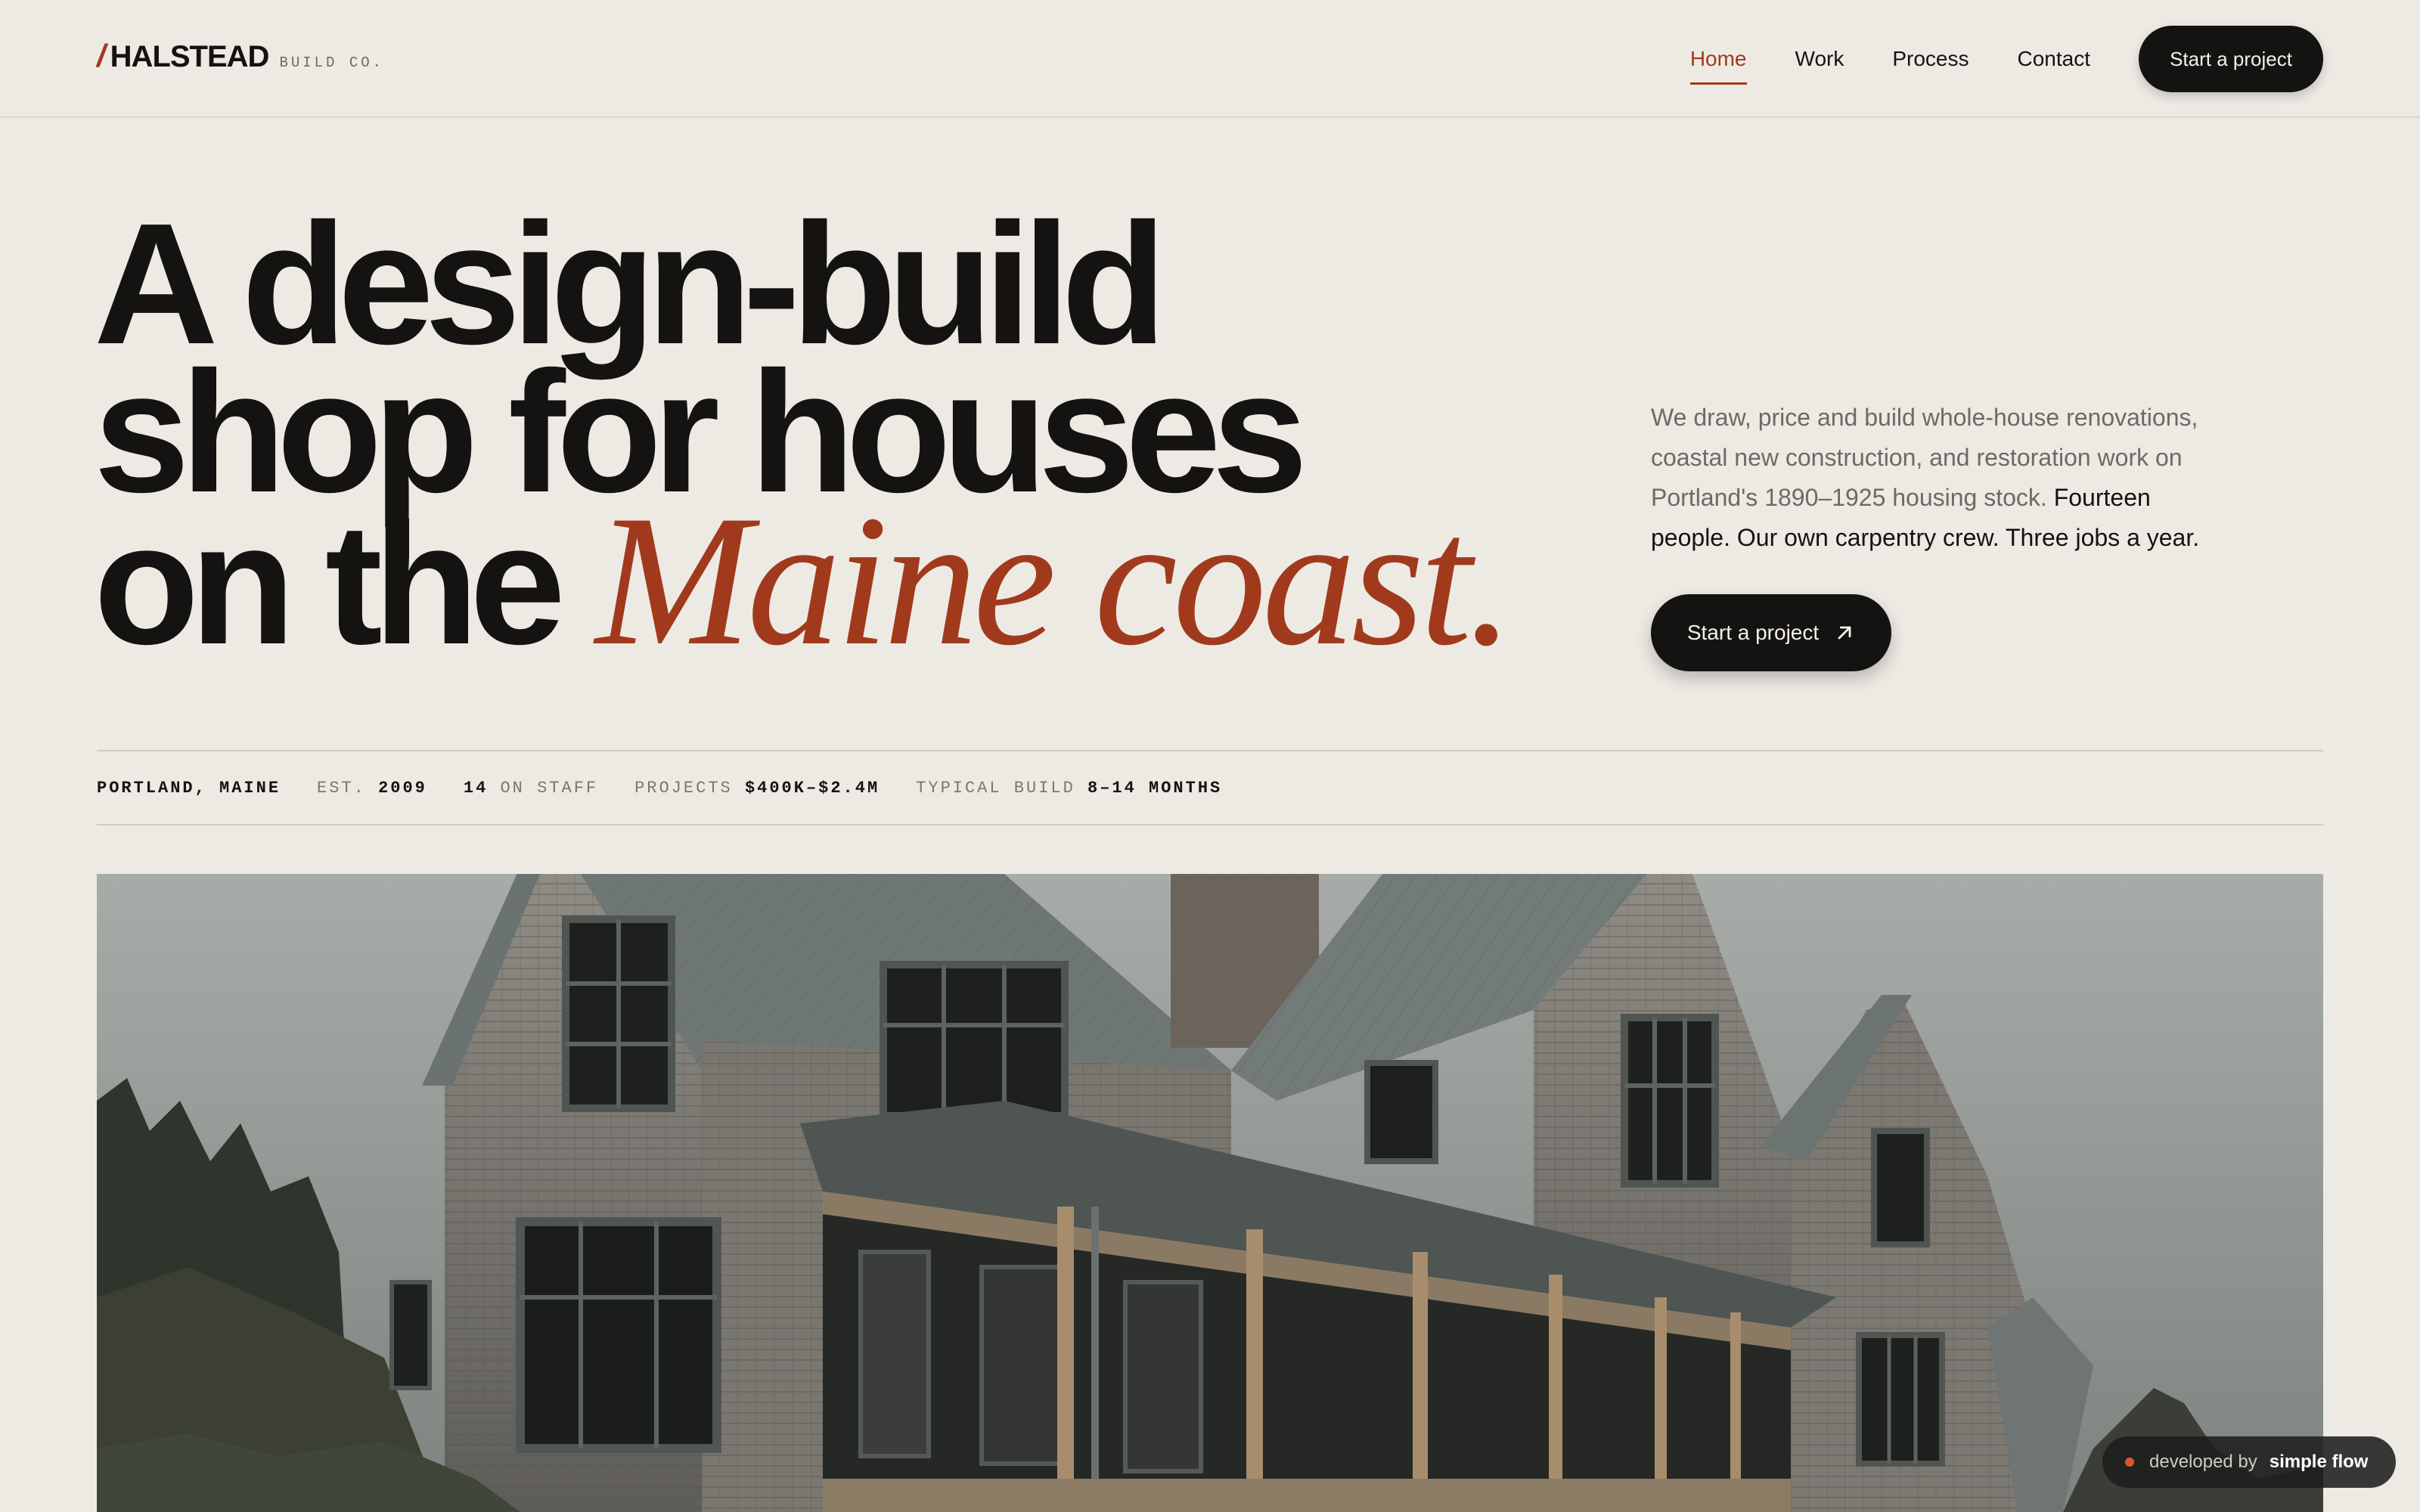 The width and height of the screenshot is (2420, 1512). Describe the element at coordinates (101, 56) in the screenshot. I see `brand-slash: /` at that location.